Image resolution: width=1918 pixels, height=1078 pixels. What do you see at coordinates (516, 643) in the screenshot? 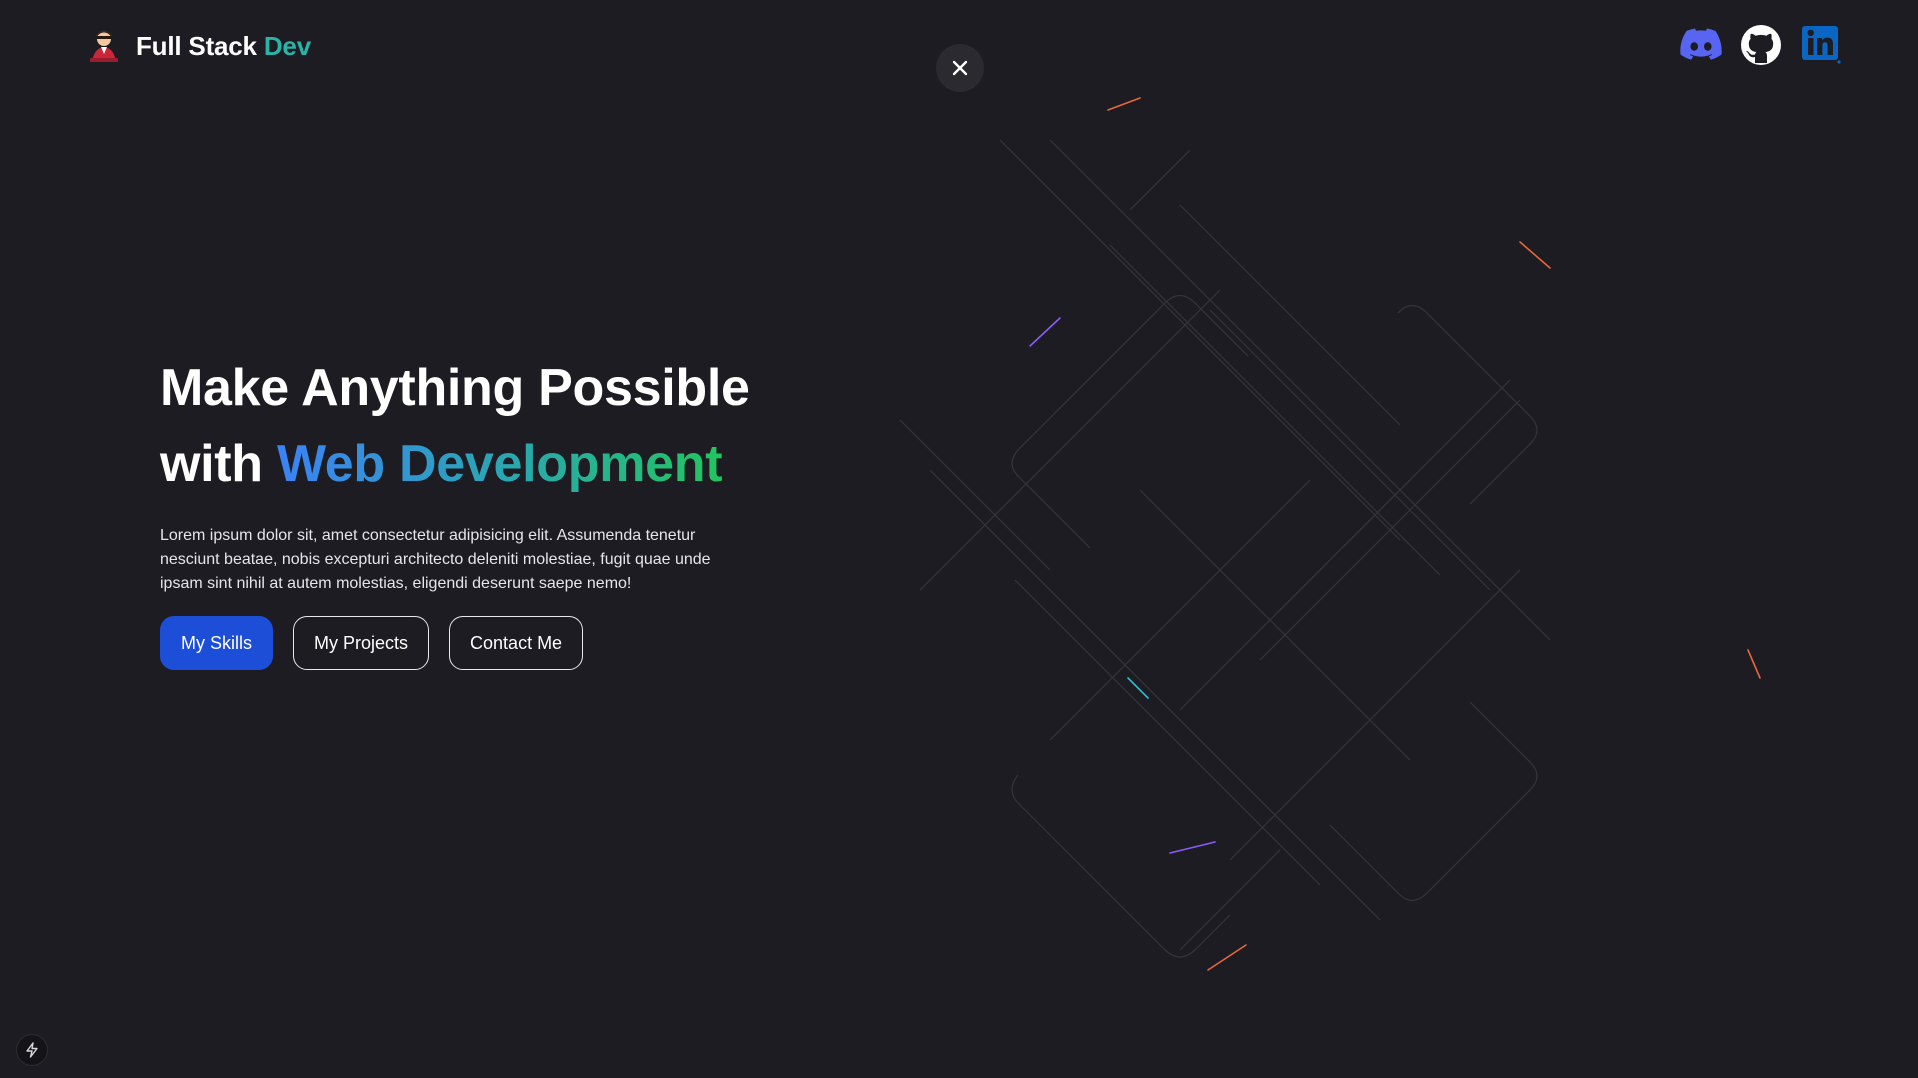
I see `contact-me-button: Contact Me` at bounding box center [516, 643].